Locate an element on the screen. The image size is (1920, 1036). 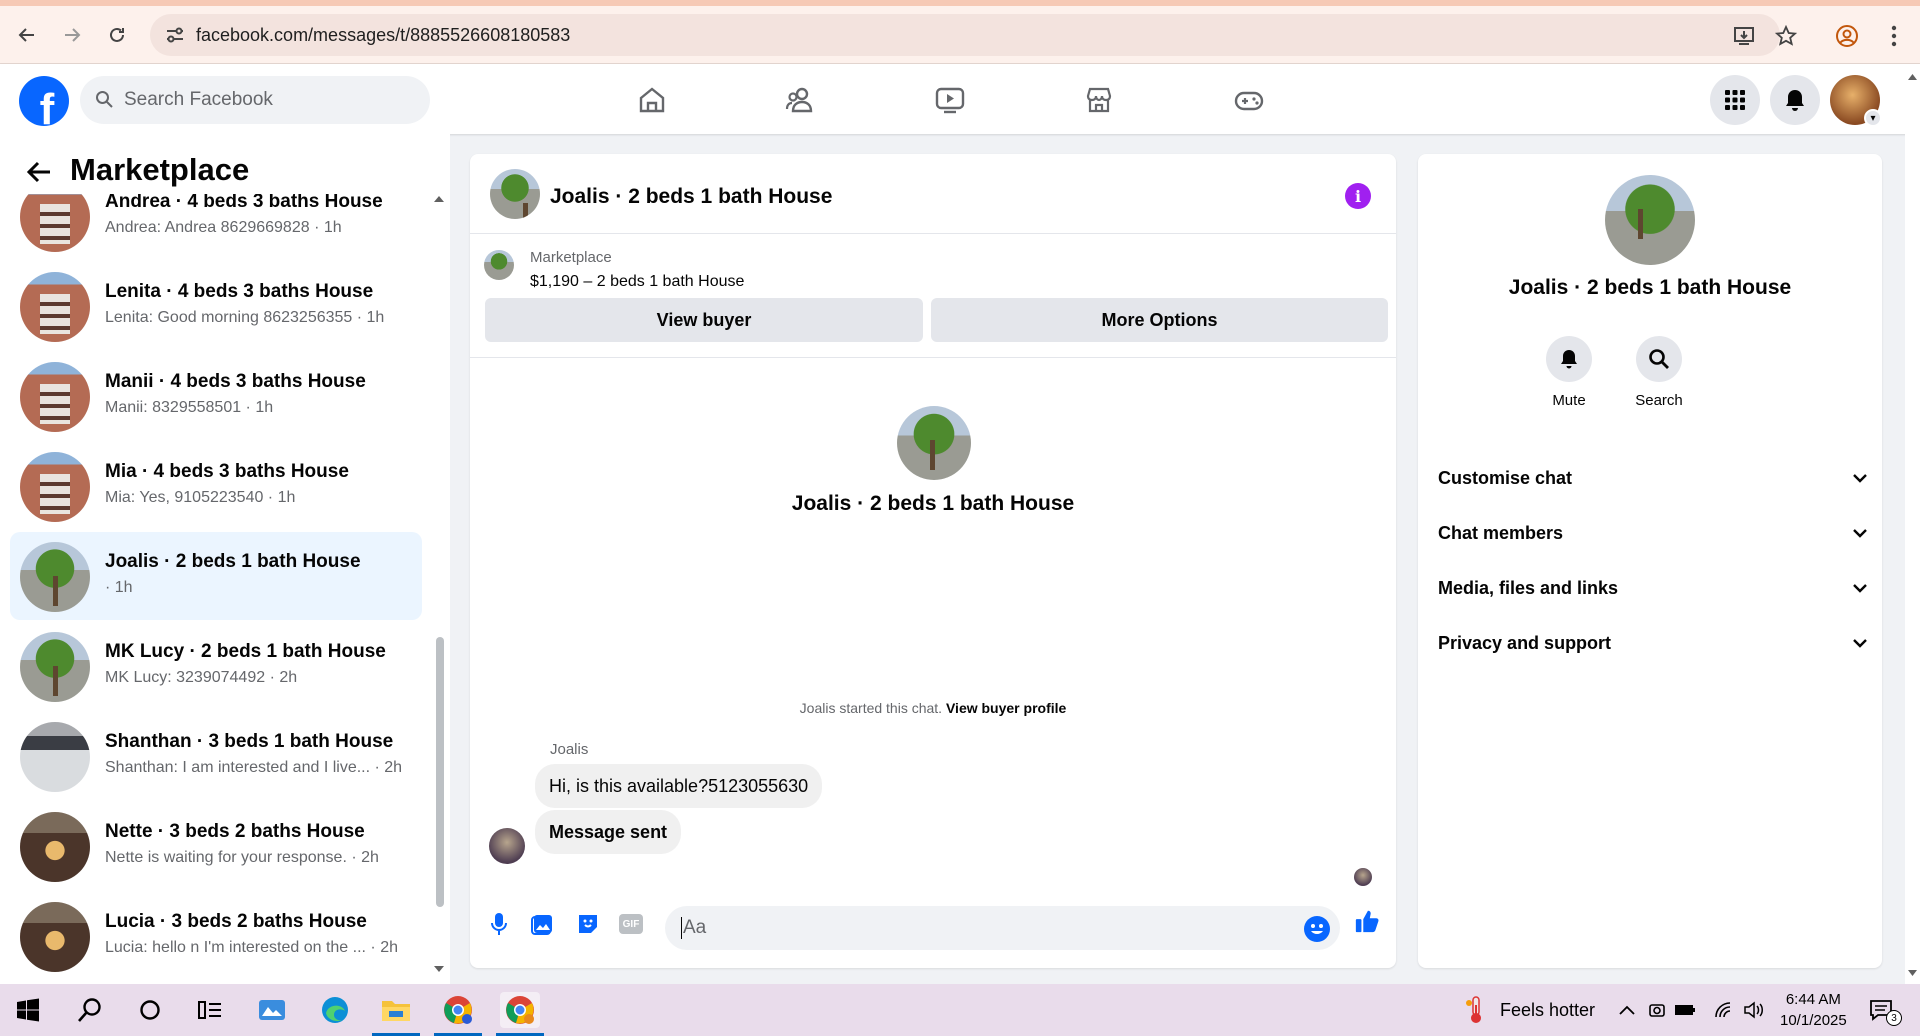
chat-center-avatar is located at coordinates (934, 443).